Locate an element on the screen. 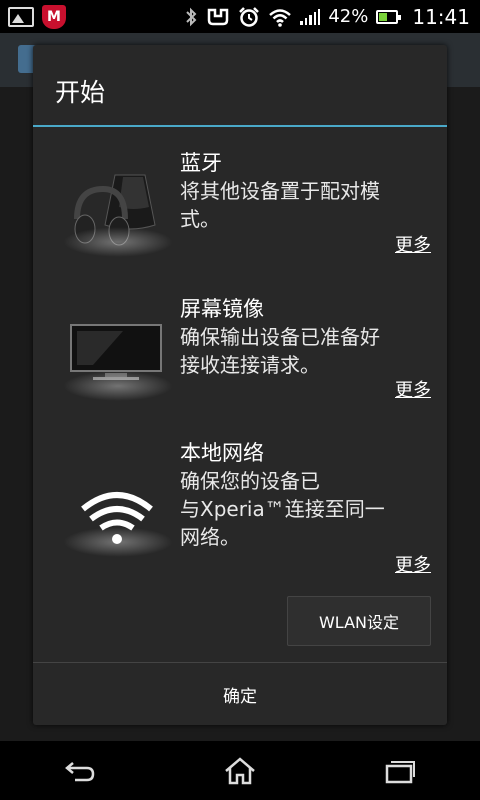  local-network-title: 本地网络 is located at coordinates (222, 453).